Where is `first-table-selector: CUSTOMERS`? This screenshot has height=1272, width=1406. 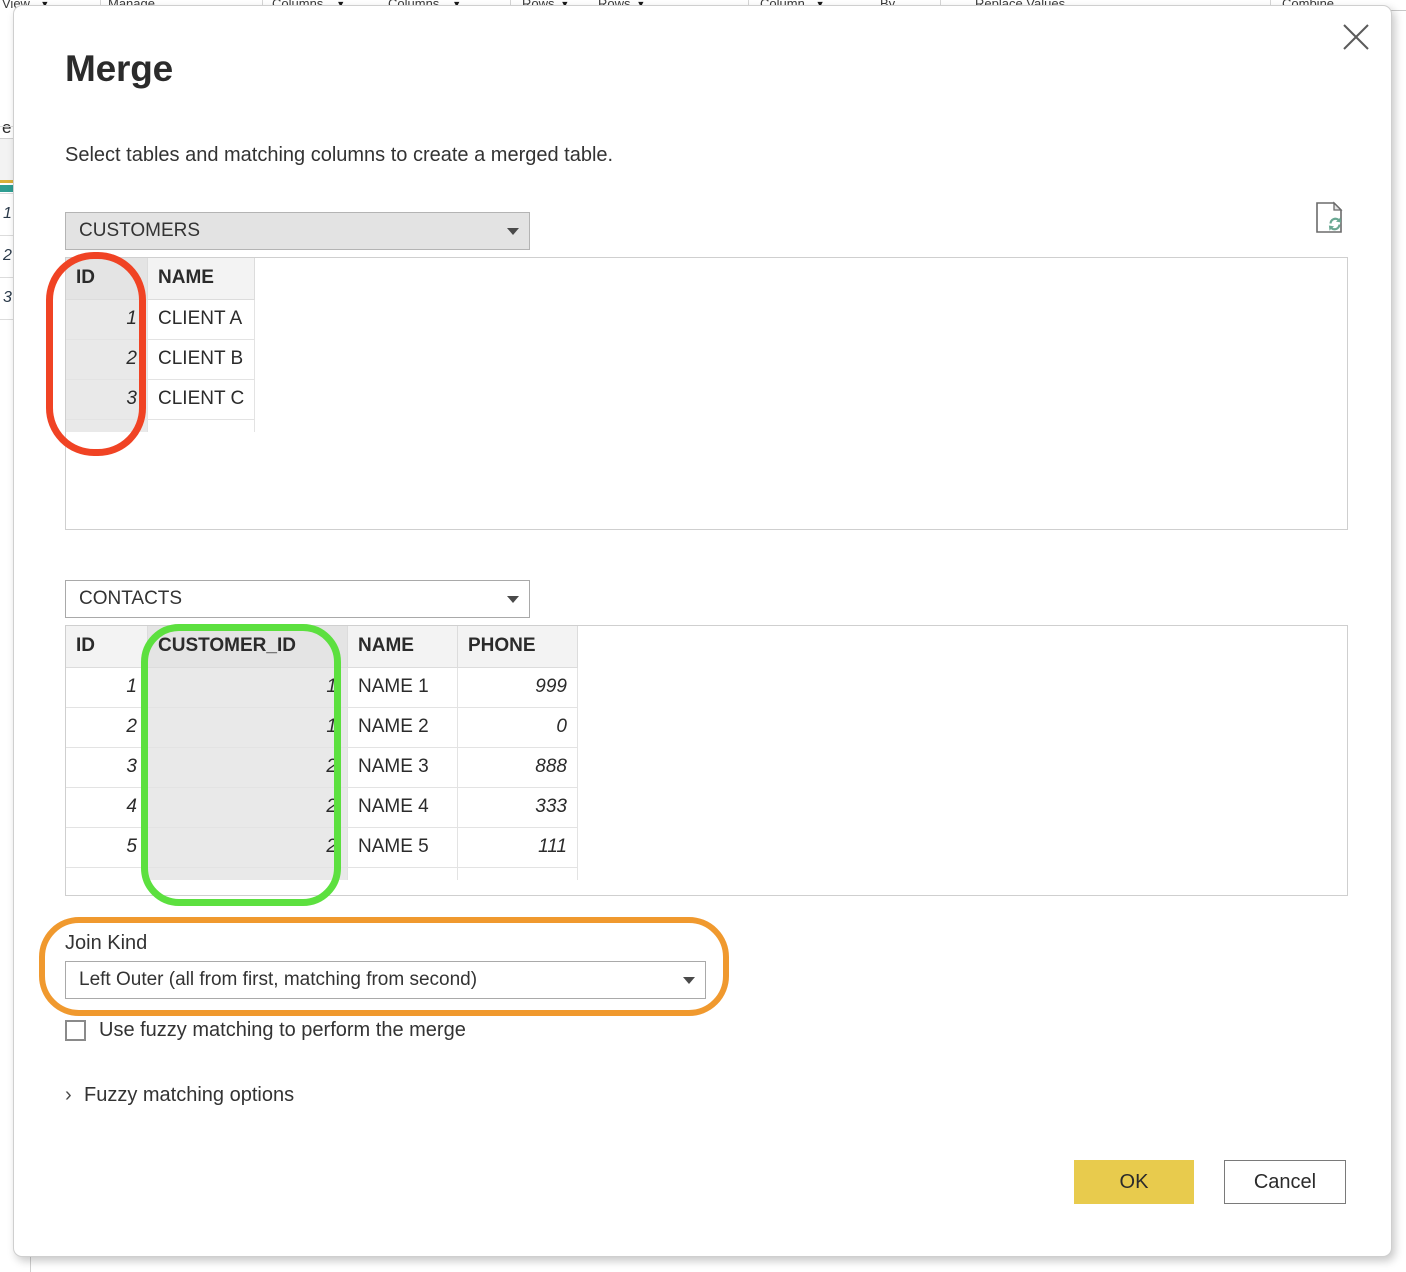 first-table-selector: CUSTOMERS is located at coordinates (297, 231).